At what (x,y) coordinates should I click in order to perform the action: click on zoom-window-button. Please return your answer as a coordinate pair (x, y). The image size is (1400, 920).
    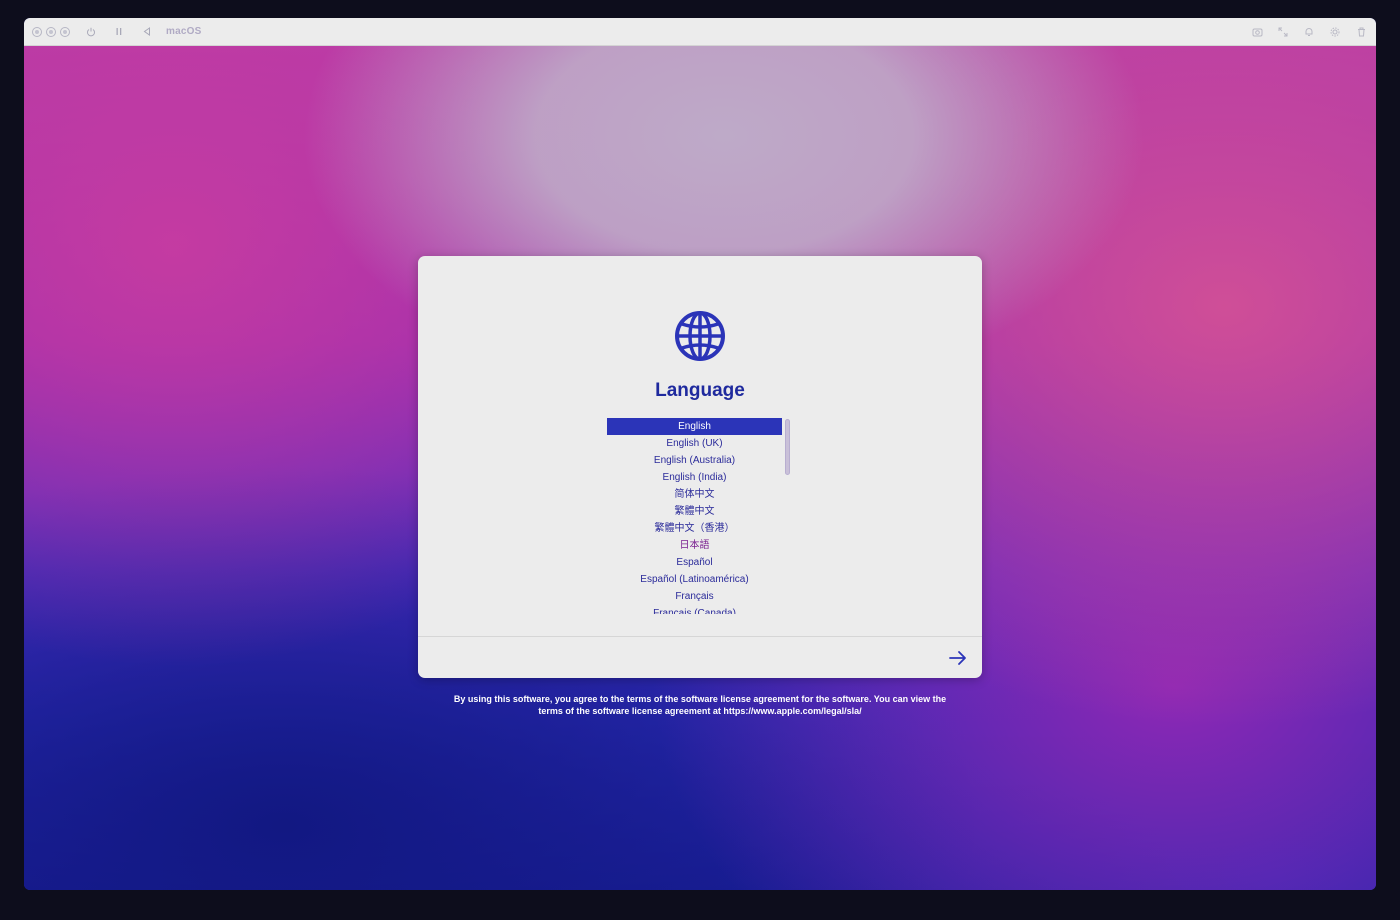
    Looking at the image, I should click on (65, 31).